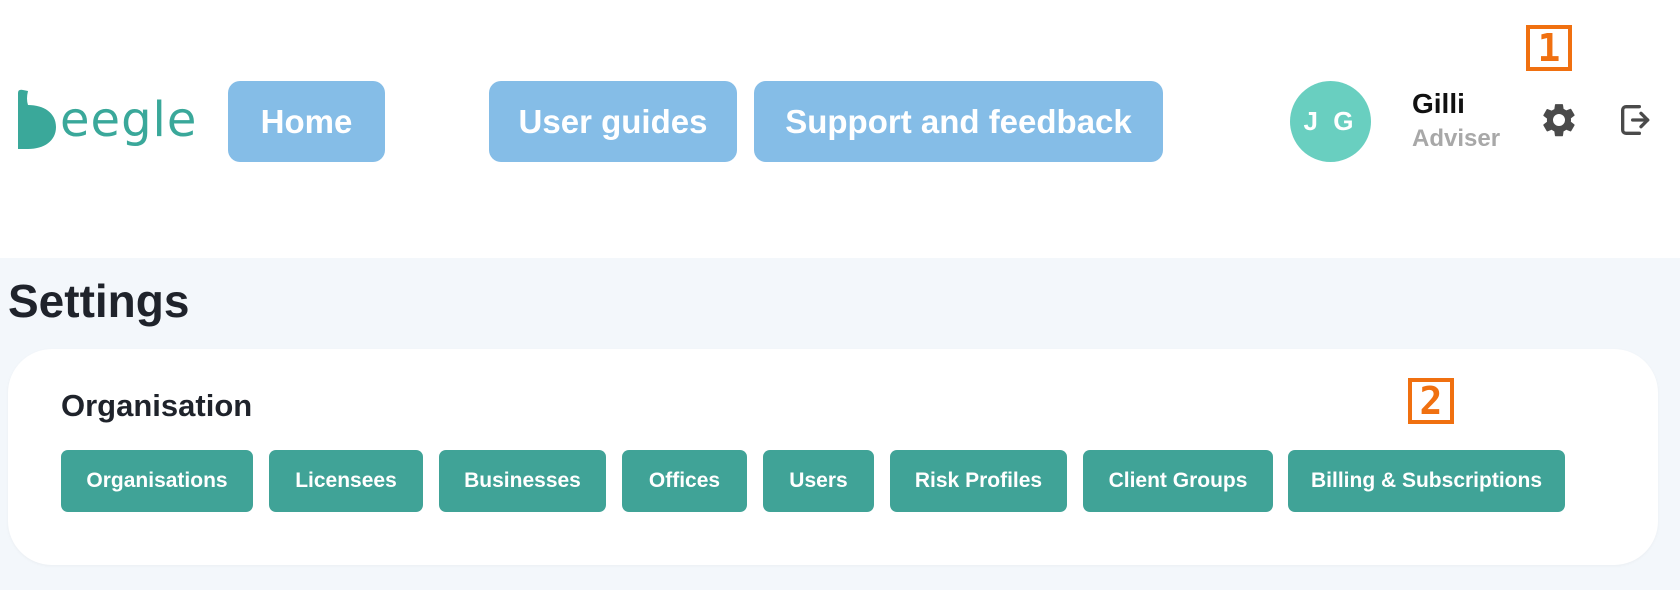  I want to click on logo-mark-icon, so click(37, 119).